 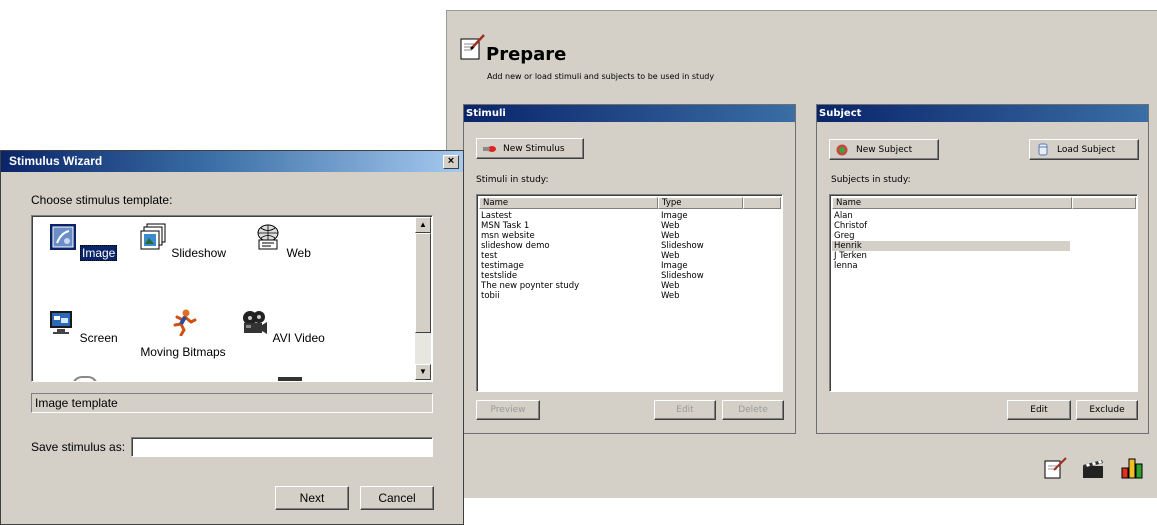 I want to click on wizard-titlebar: Stimulus Wizard ×, so click(x=232, y=161).